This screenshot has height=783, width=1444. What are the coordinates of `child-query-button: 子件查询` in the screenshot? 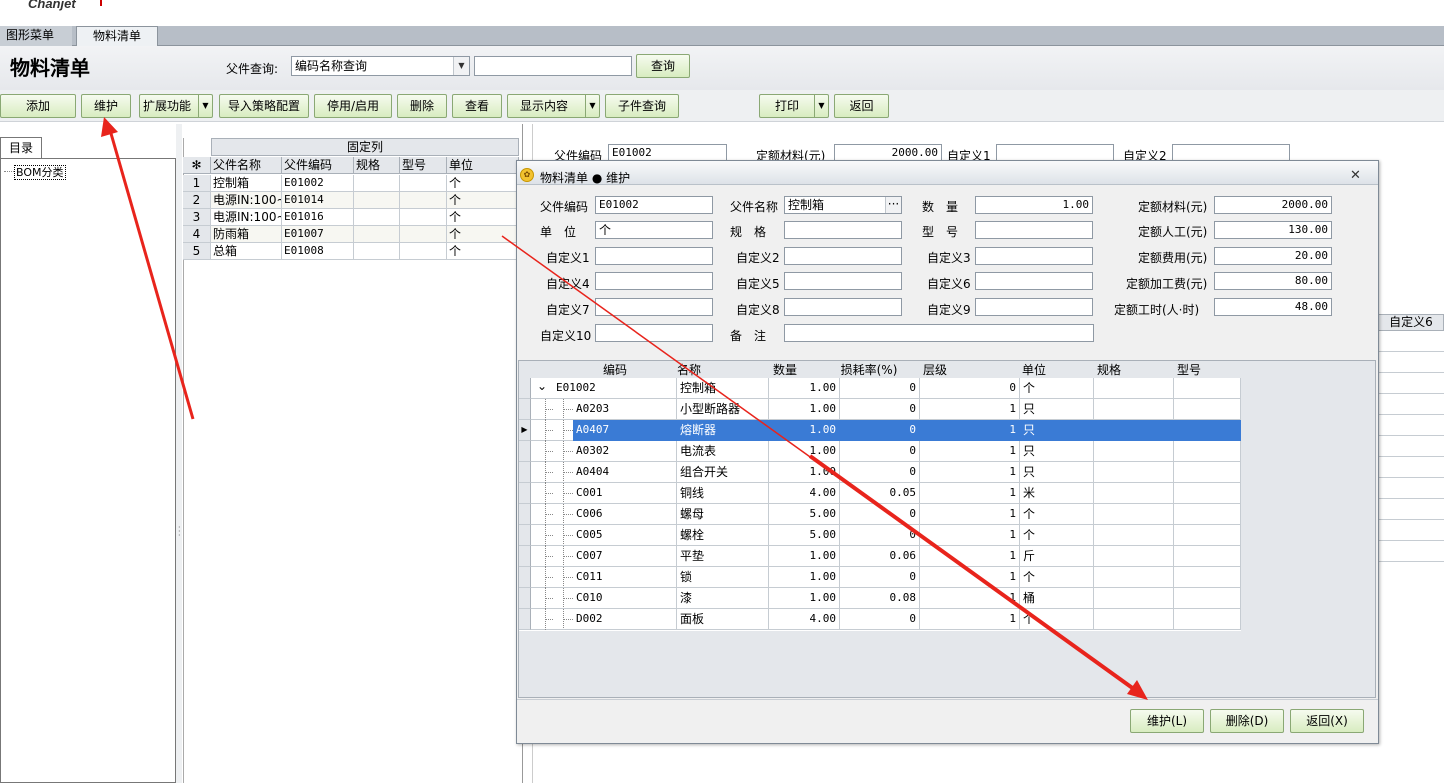 It's located at (642, 106).